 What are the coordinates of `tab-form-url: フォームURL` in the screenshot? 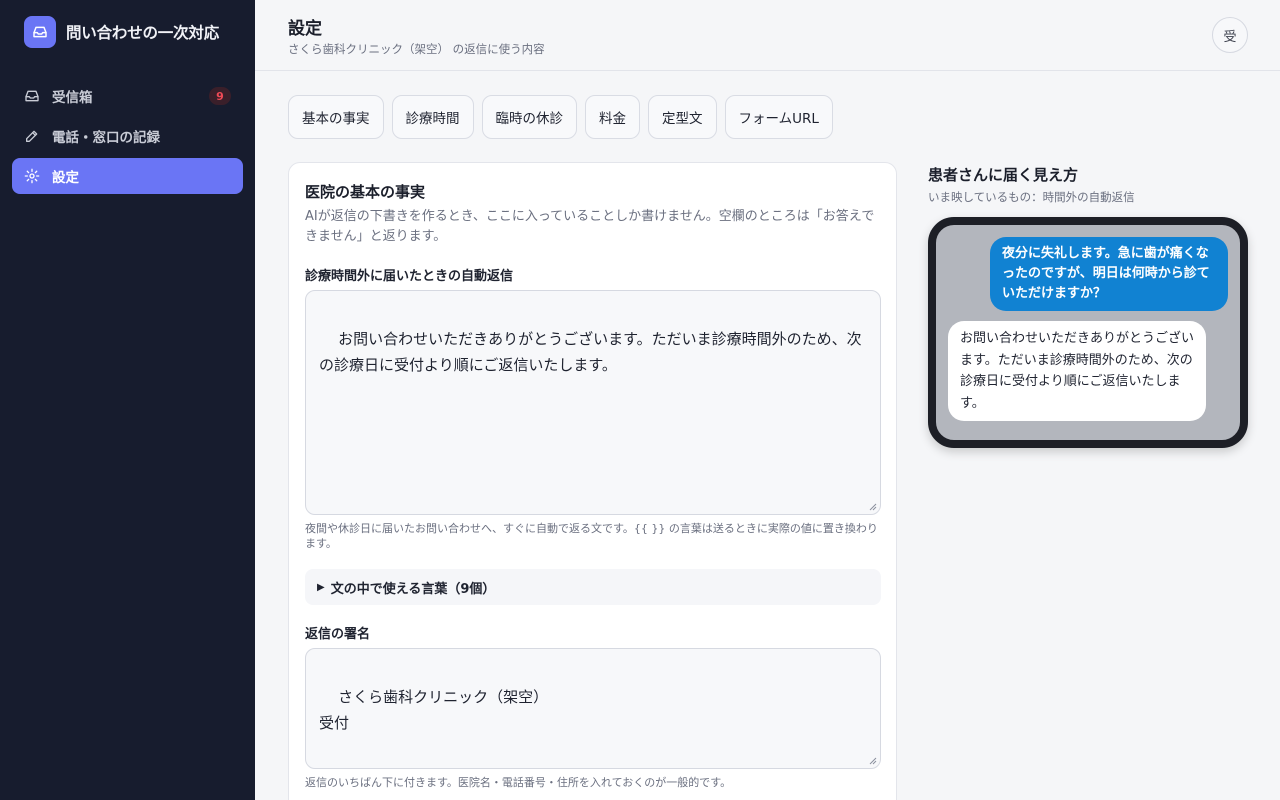 It's located at (778, 117).